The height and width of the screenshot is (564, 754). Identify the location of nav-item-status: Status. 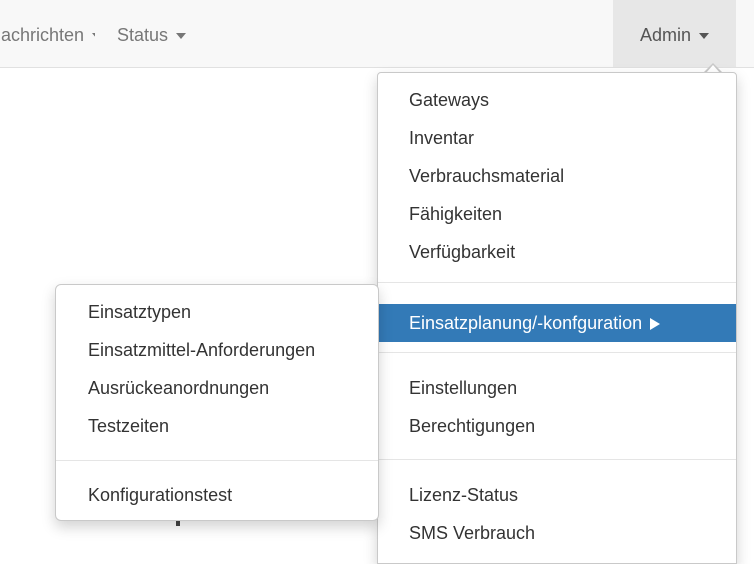
(152, 33).